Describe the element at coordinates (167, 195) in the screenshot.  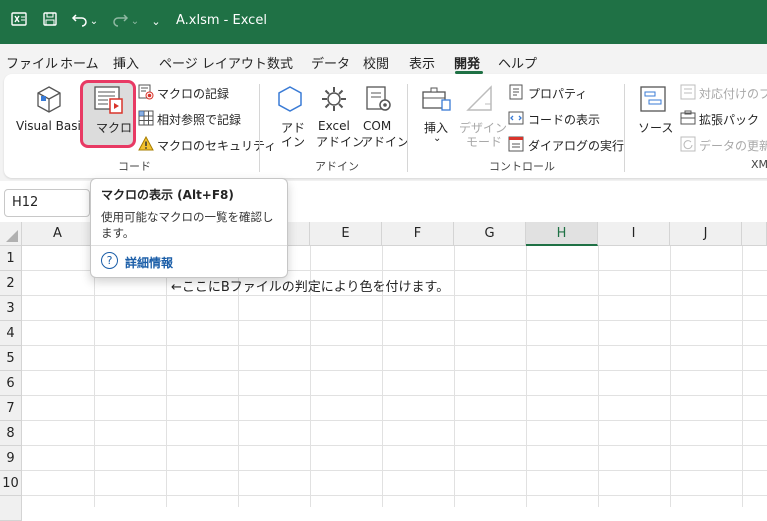
I see `tooltip-title: マクロの表示 (Alt+F8)` at that location.